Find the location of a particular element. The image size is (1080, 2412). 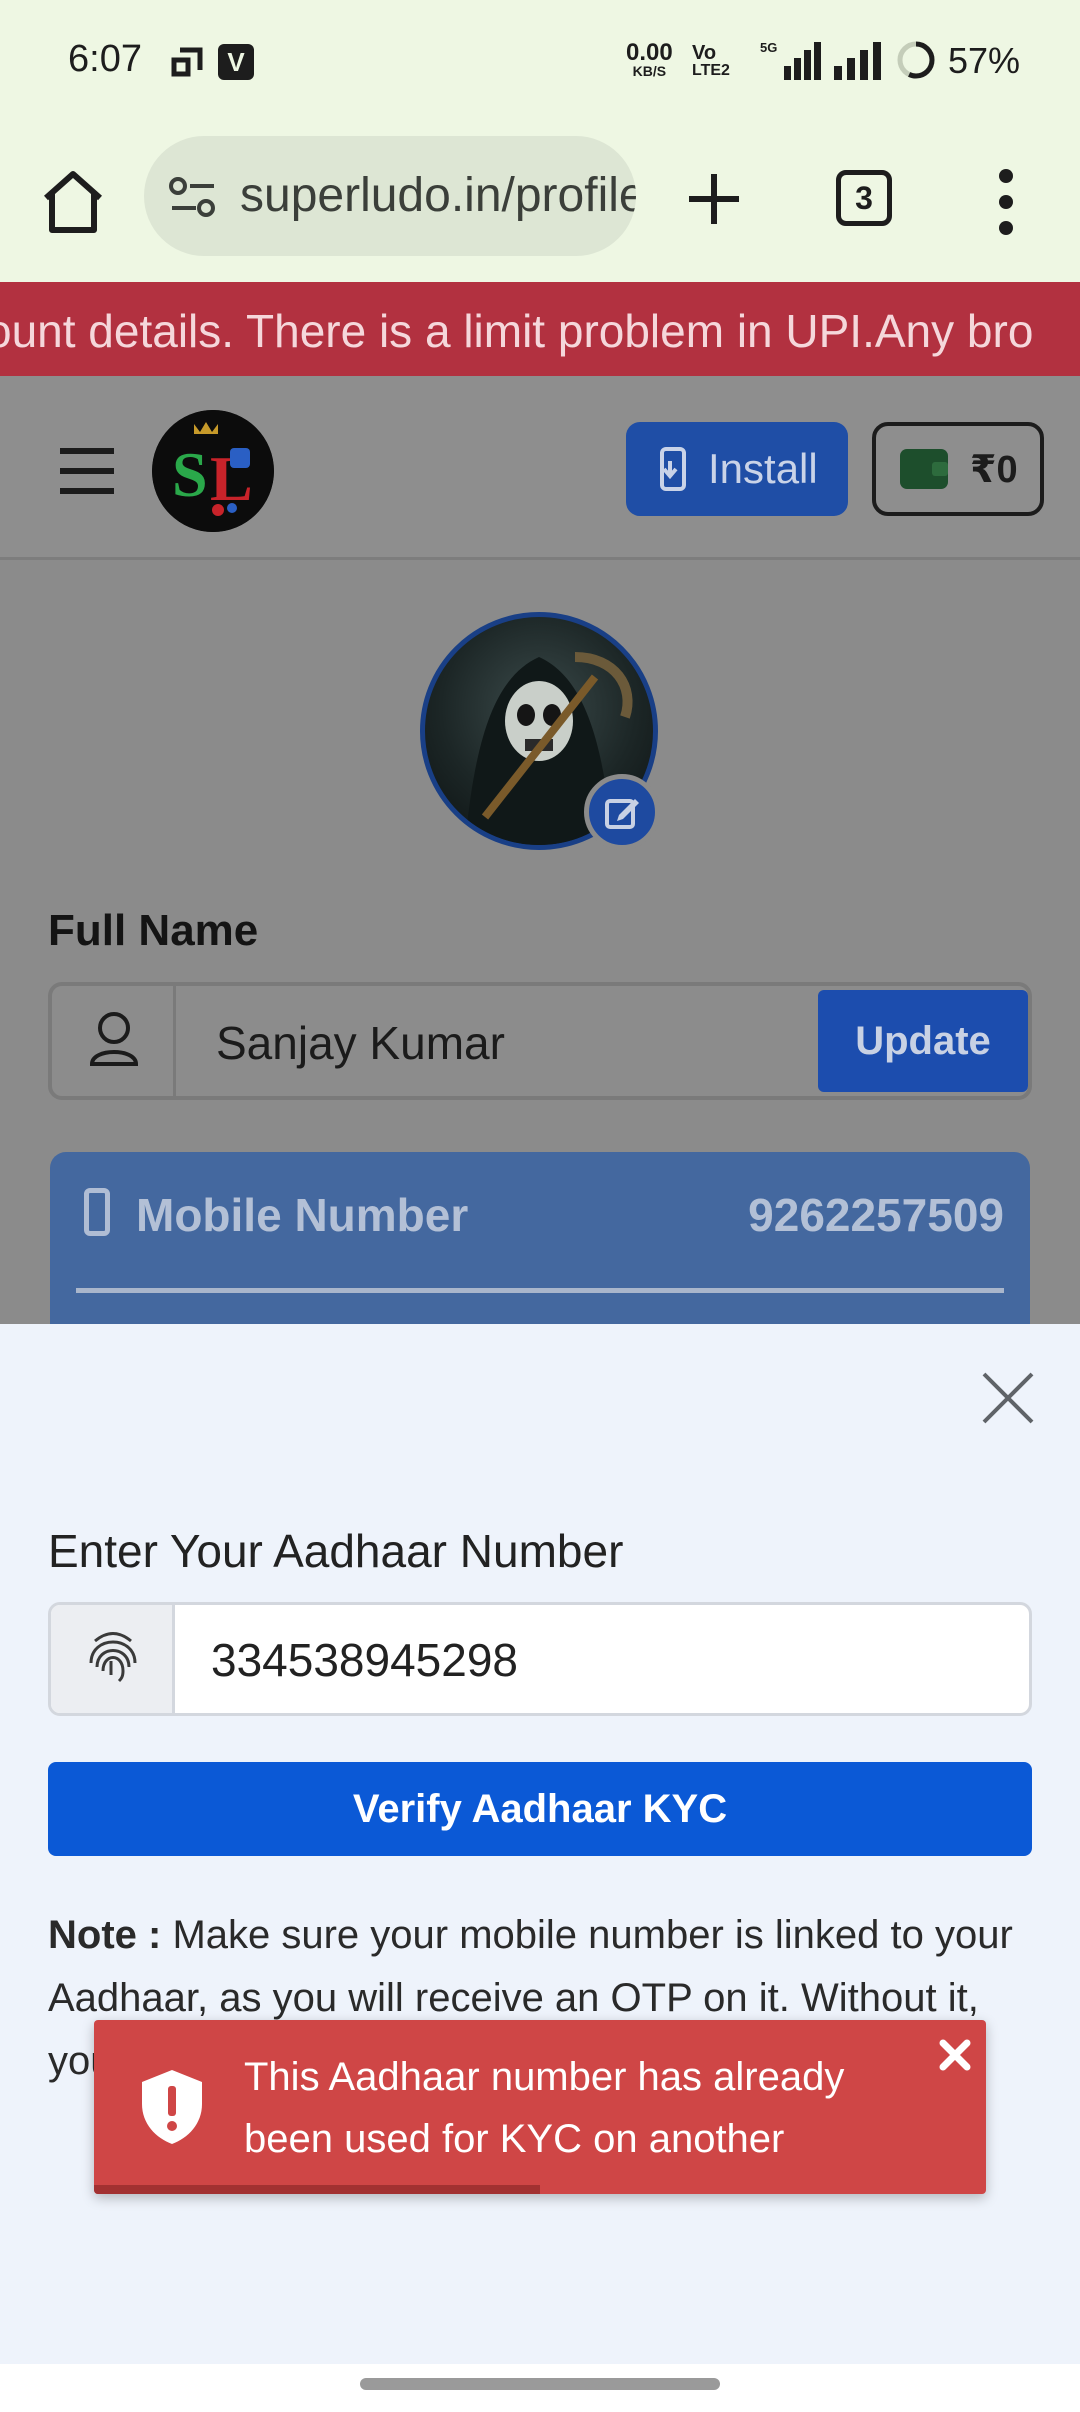

home-icon is located at coordinates (73, 201).